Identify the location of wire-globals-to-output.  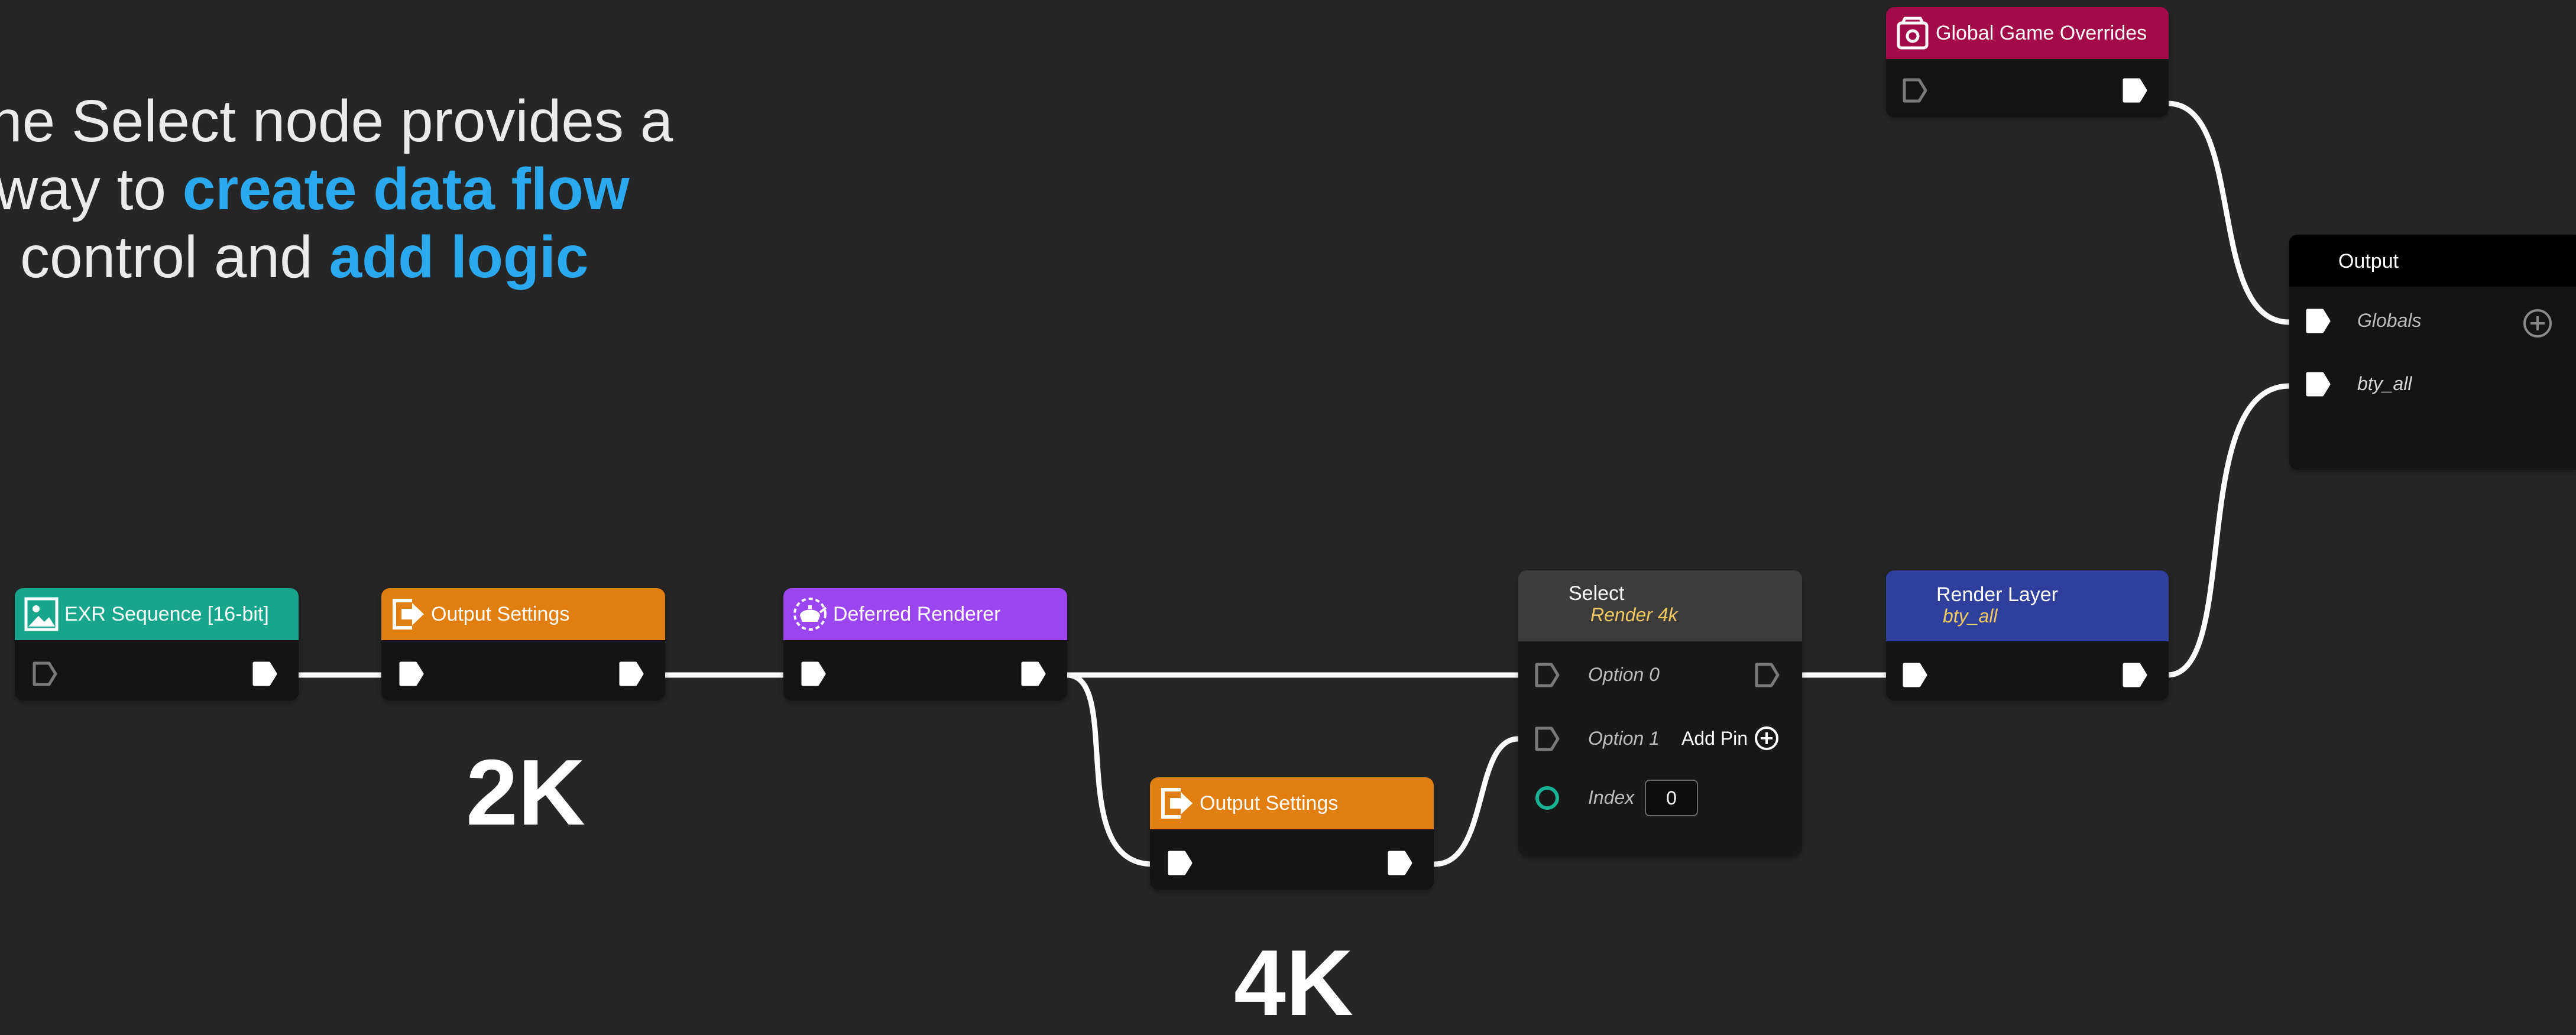
(2228, 212).